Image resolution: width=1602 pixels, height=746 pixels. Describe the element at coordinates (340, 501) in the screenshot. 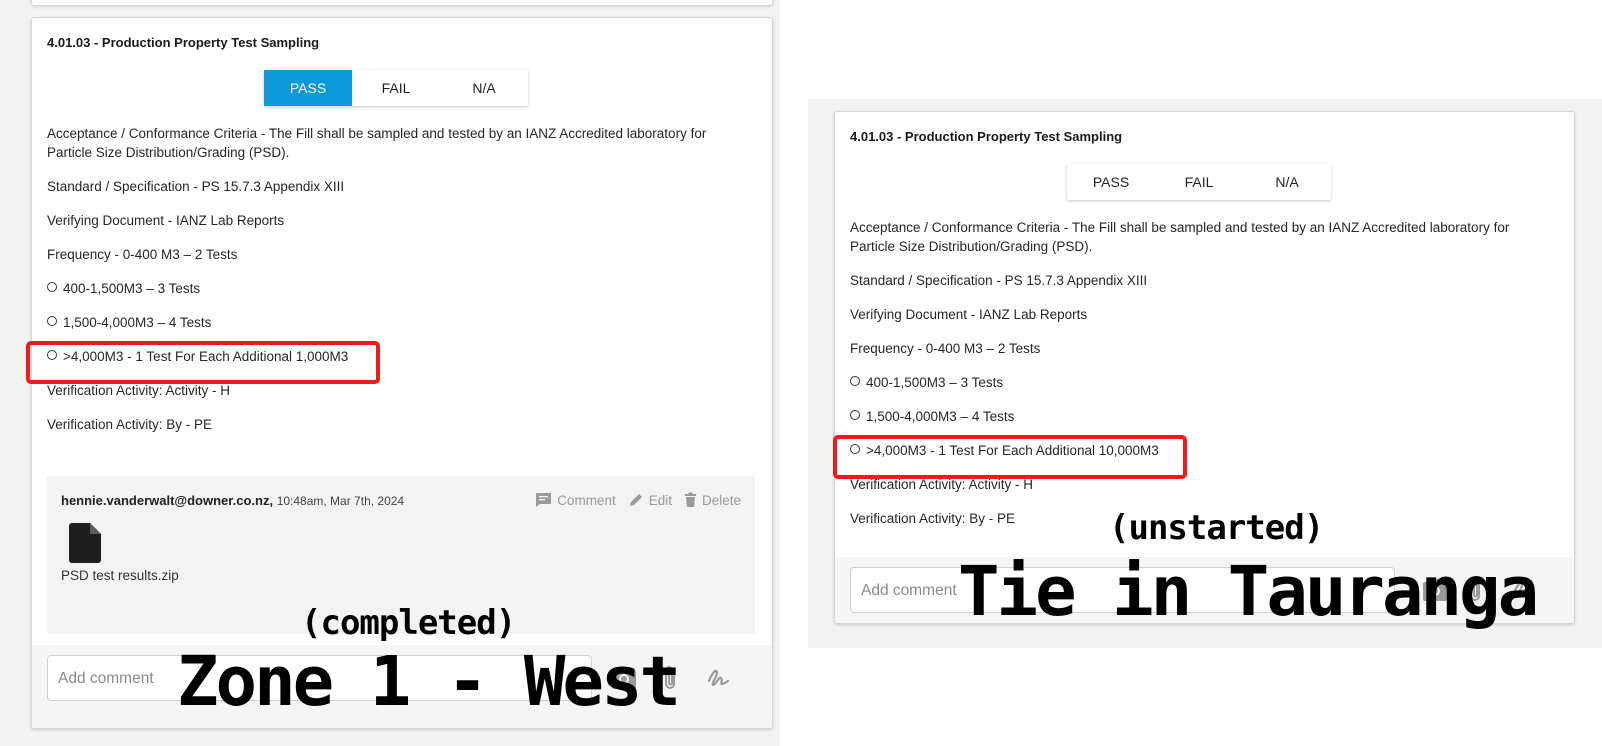

I see `comment-timestamp: 10:48am, Mar 7th, 2024` at that location.